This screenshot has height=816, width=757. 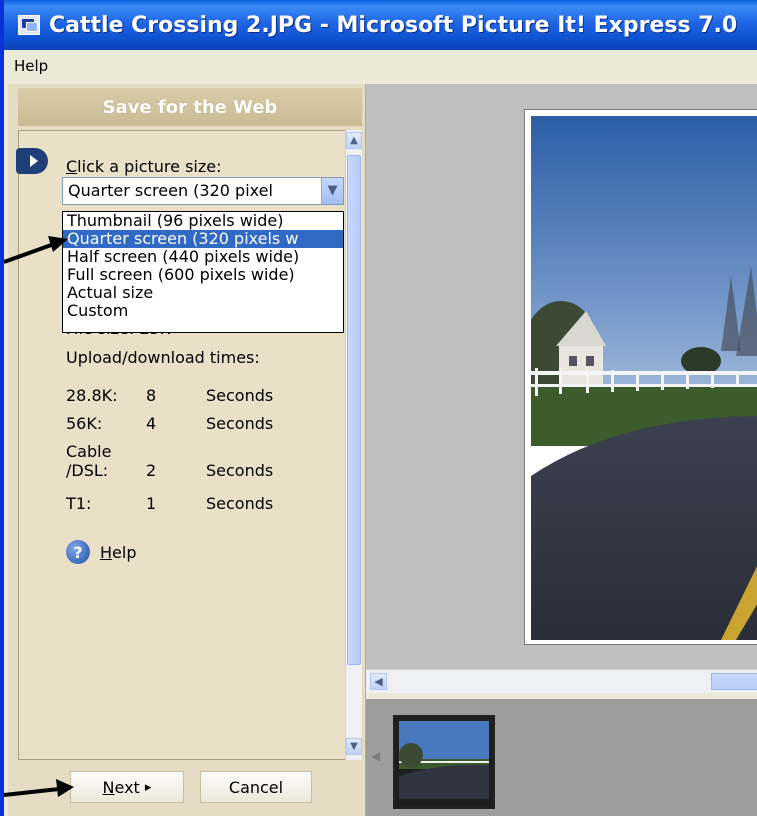 I want to click on upload-times-label: Upload/download times:, so click(x=163, y=357).